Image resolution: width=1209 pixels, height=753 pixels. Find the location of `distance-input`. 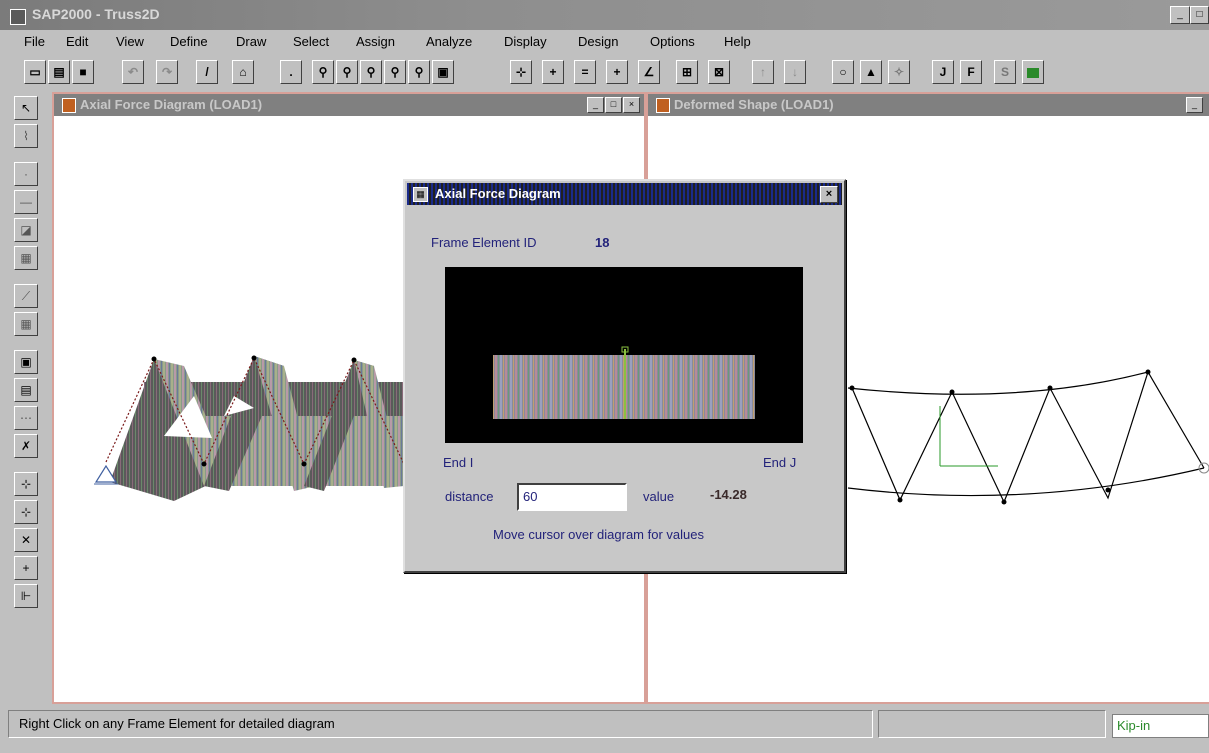

distance-input is located at coordinates (573, 496).